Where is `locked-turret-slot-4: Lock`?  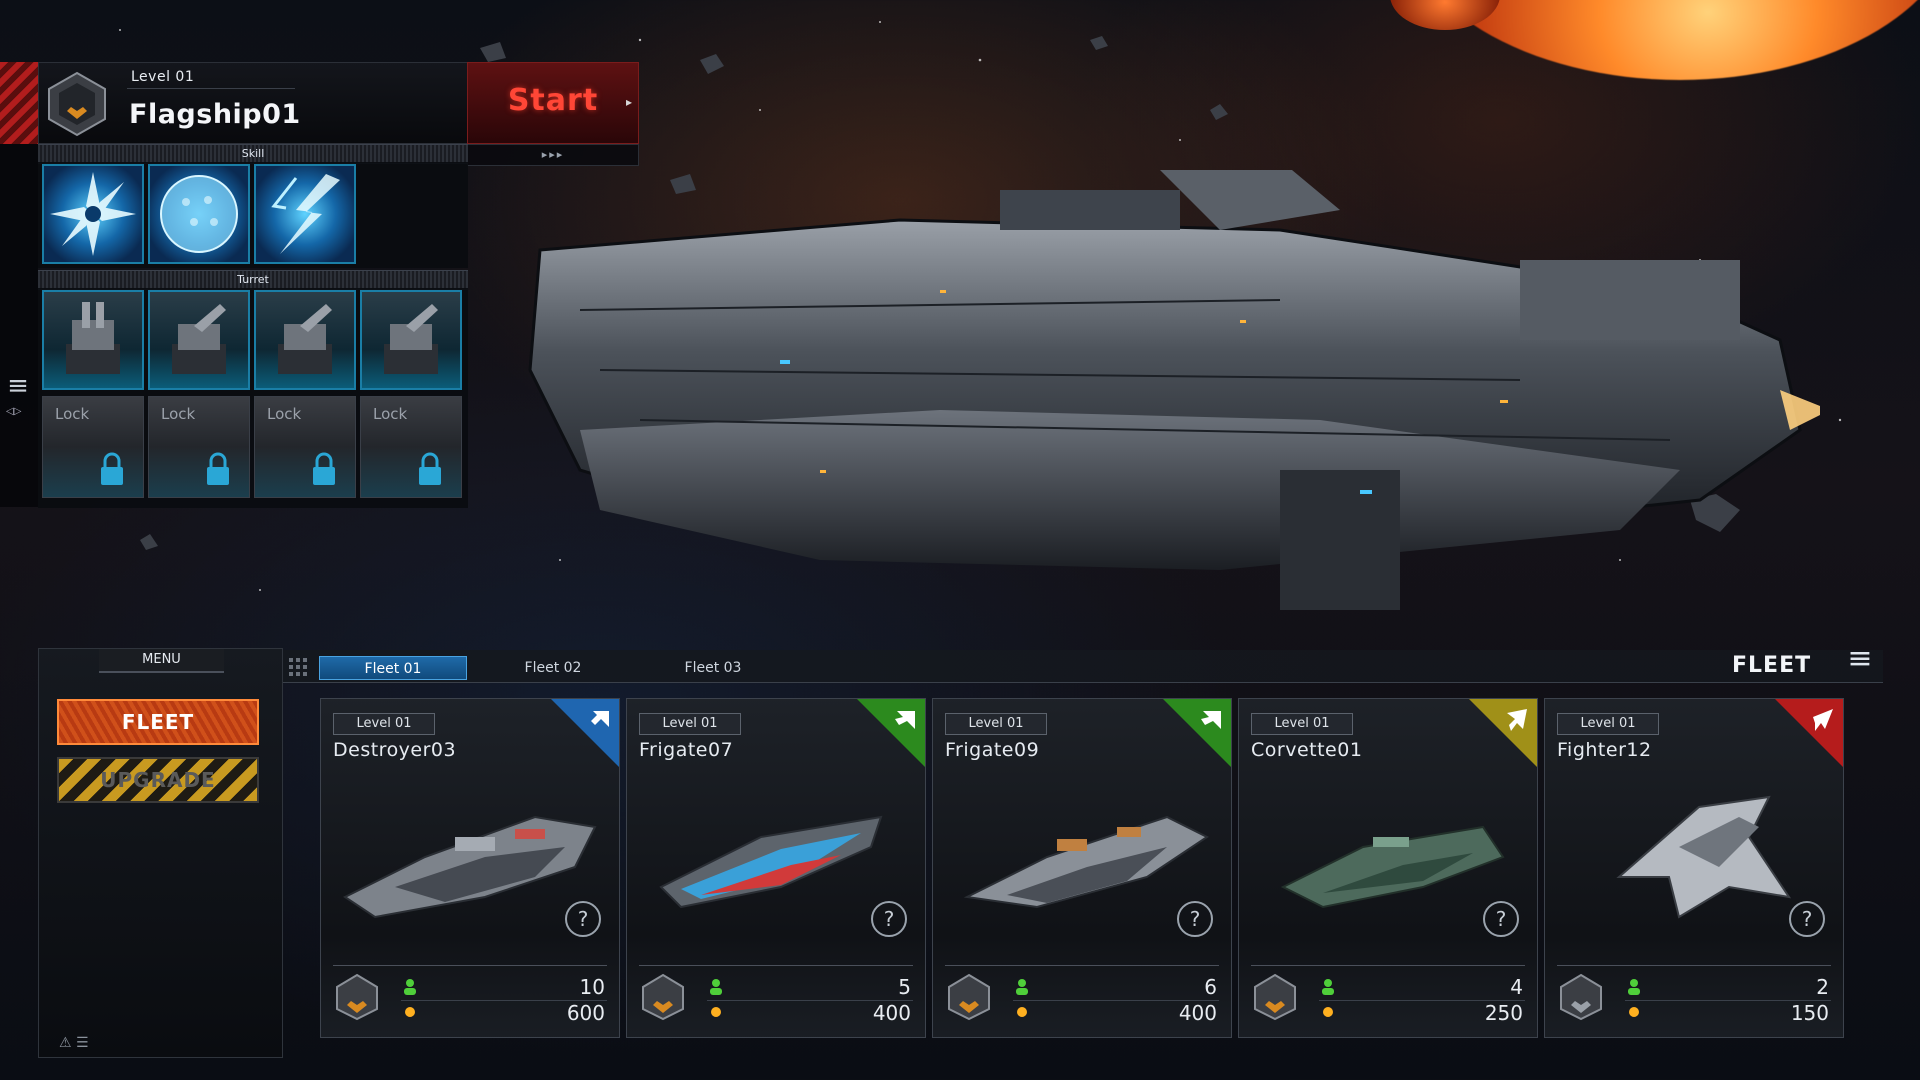
locked-turret-slot-4: Lock is located at coordinates (411, 447).